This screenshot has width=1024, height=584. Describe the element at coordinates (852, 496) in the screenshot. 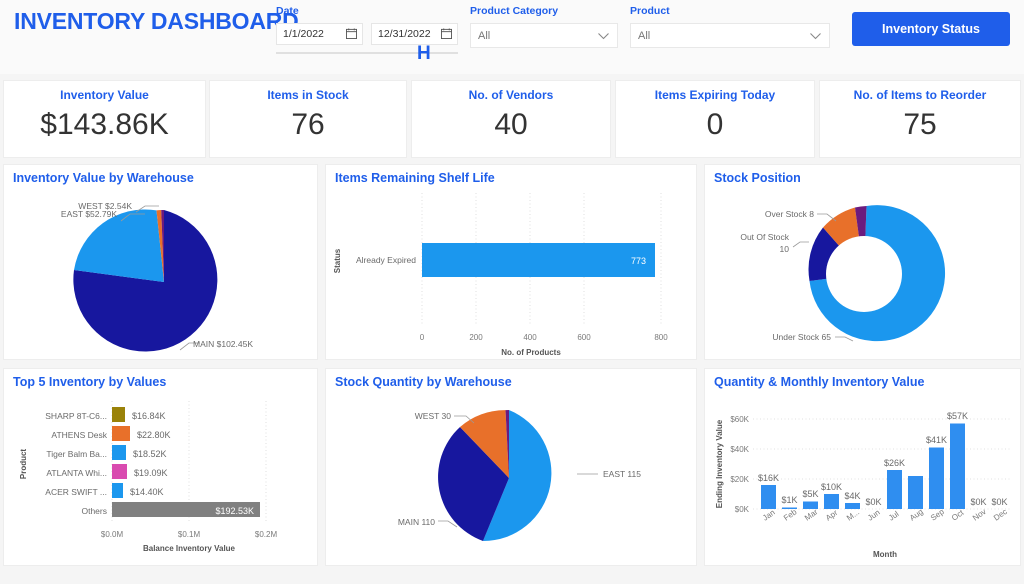

I see `bar-data-label: $4K` at that location.